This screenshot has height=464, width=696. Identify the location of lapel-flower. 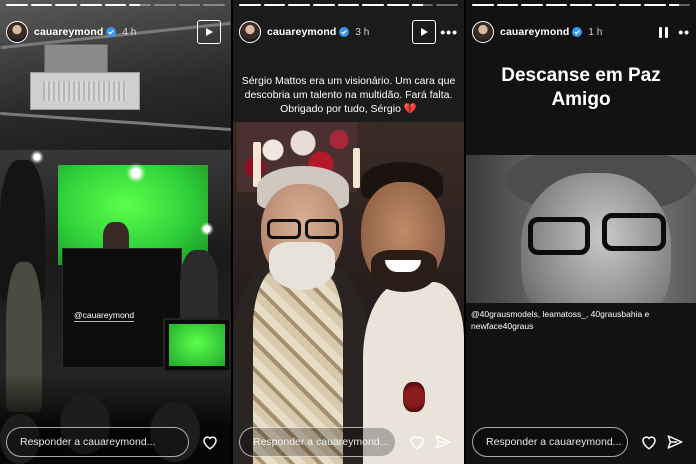
(414, 397).